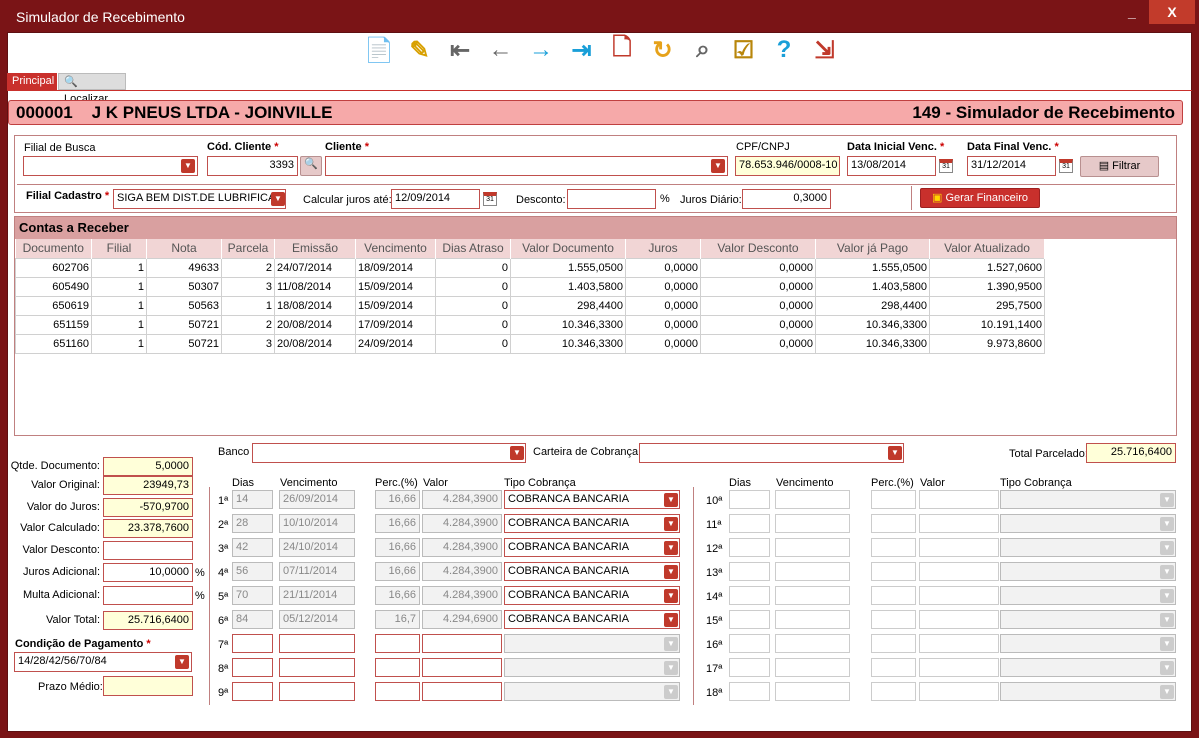 This screenshot has width=1199, height=738. I want to click on column-header: Documento, so click(53, 248).